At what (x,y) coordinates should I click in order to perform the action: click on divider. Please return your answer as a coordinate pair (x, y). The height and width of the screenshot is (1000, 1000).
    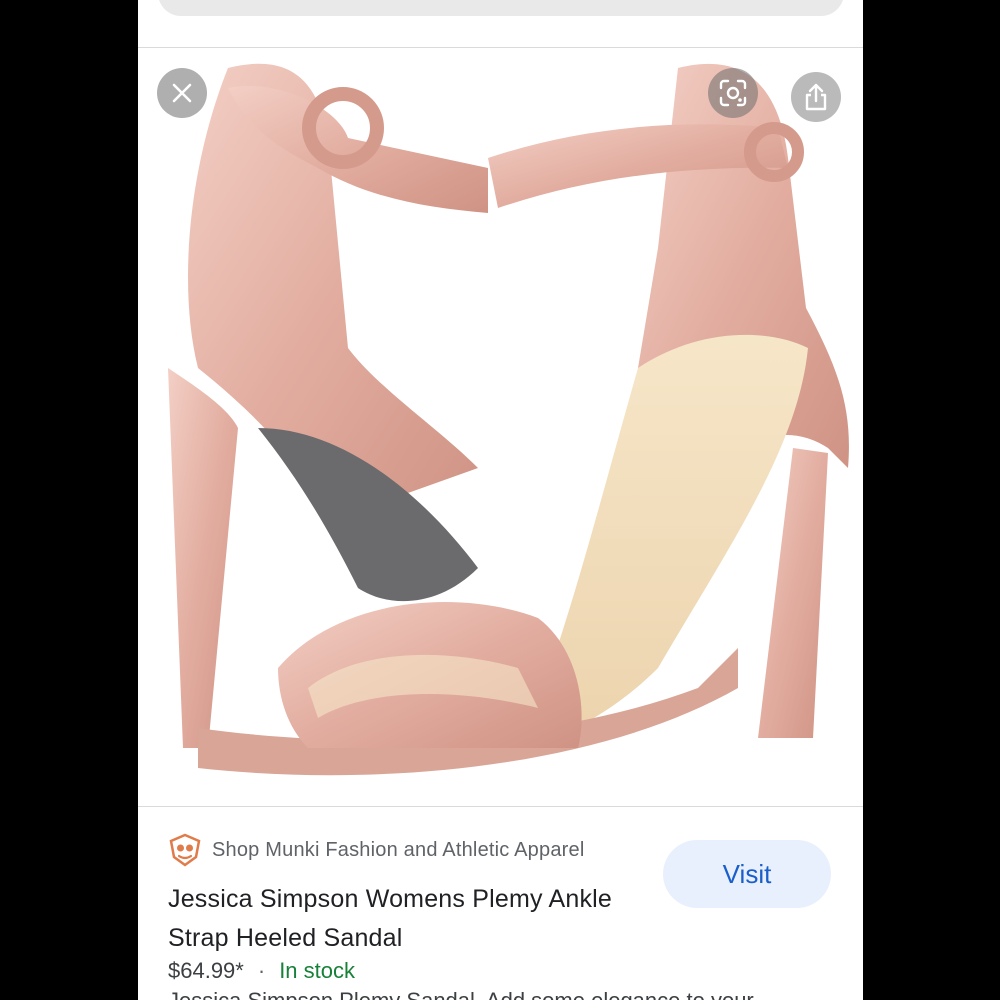
    Looking at the image, I should click on (500, 806).